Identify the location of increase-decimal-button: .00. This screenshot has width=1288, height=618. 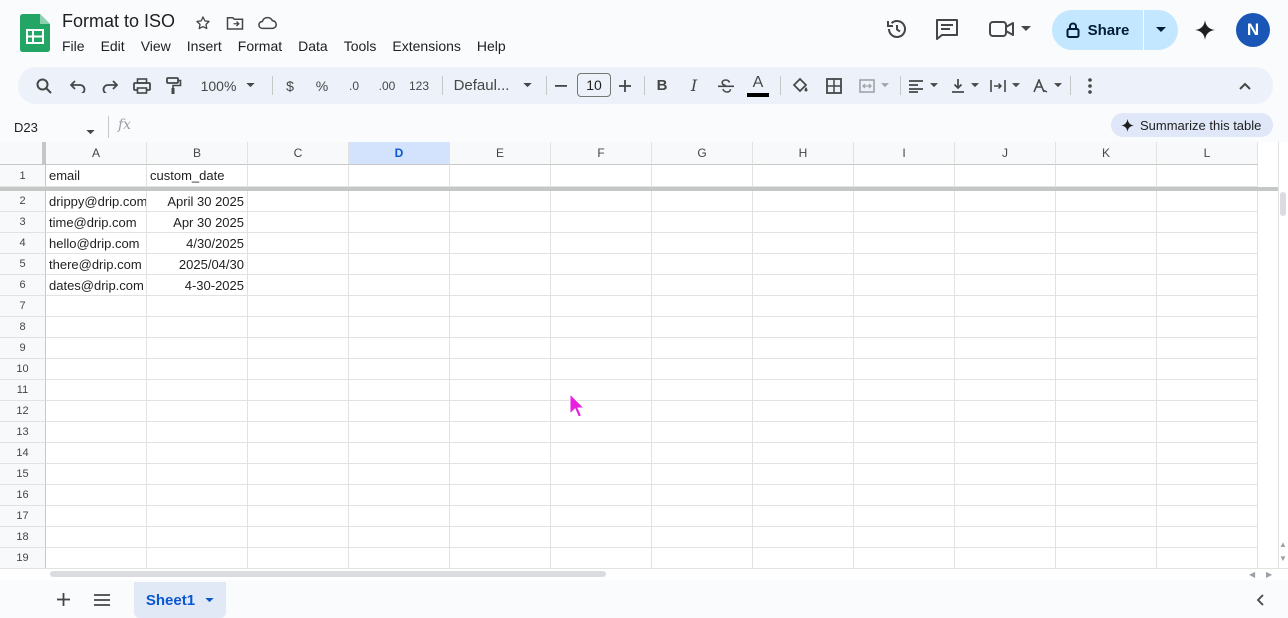
(387, 85).